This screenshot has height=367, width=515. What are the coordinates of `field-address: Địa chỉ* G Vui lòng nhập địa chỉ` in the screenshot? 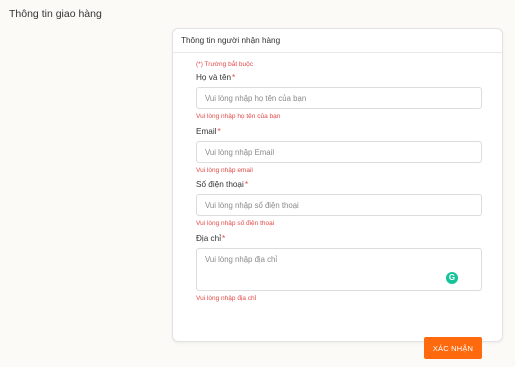 It's located at (339, 268).